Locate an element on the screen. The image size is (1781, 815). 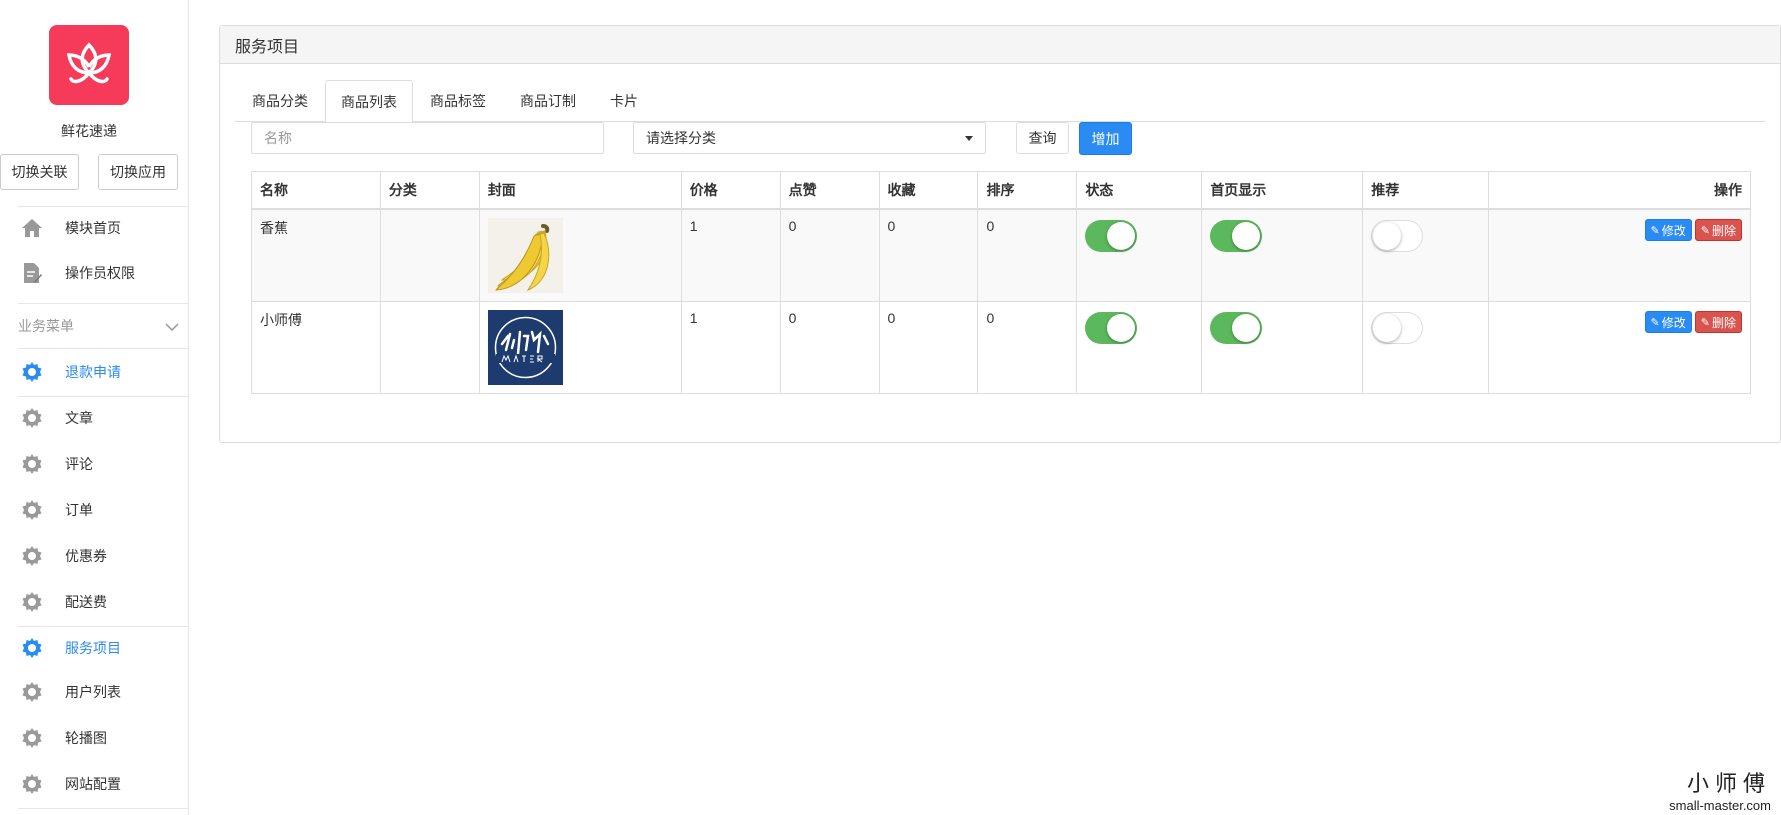
category-select-value: 请选择分类 is located at coordinates (681, 138).